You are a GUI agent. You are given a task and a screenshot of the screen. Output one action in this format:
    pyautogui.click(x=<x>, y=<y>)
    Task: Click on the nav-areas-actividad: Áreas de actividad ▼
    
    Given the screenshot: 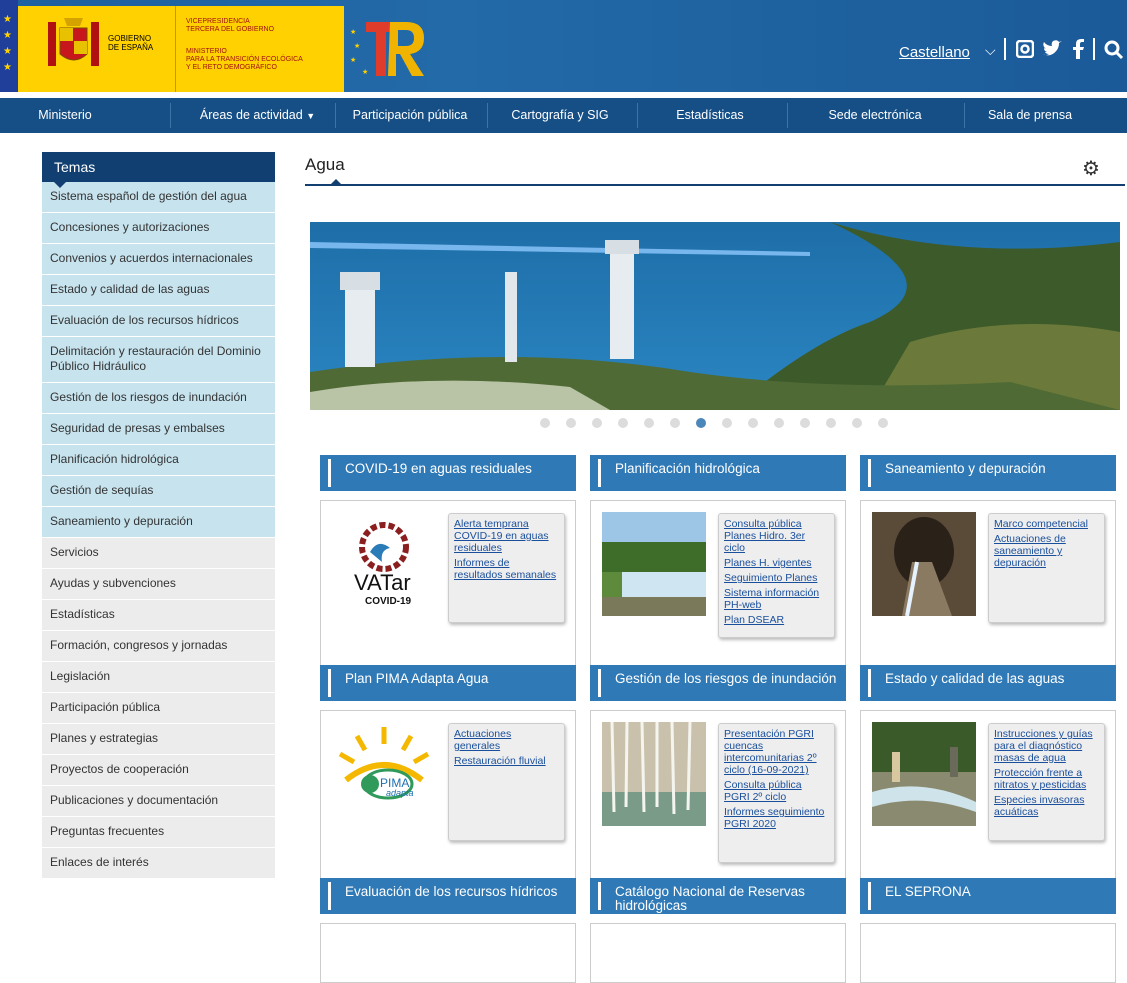 What is the action you would take?
    pyautogui.click(x=257, y=115)
    